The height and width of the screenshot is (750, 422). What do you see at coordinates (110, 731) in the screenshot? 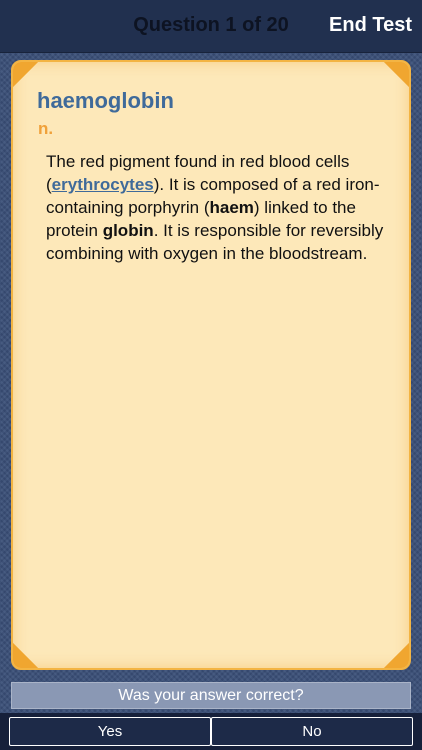
I see `yes-button: Yes` at bounding box center [110, 731].